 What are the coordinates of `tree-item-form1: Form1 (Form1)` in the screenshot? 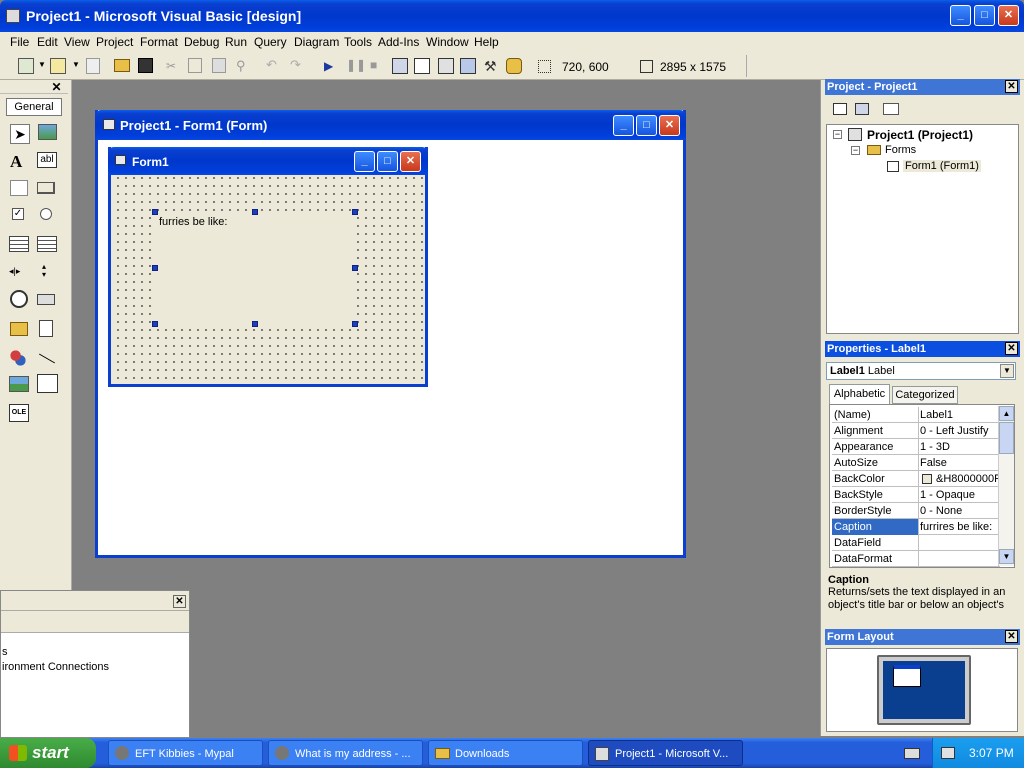 It's located at (942, 166).